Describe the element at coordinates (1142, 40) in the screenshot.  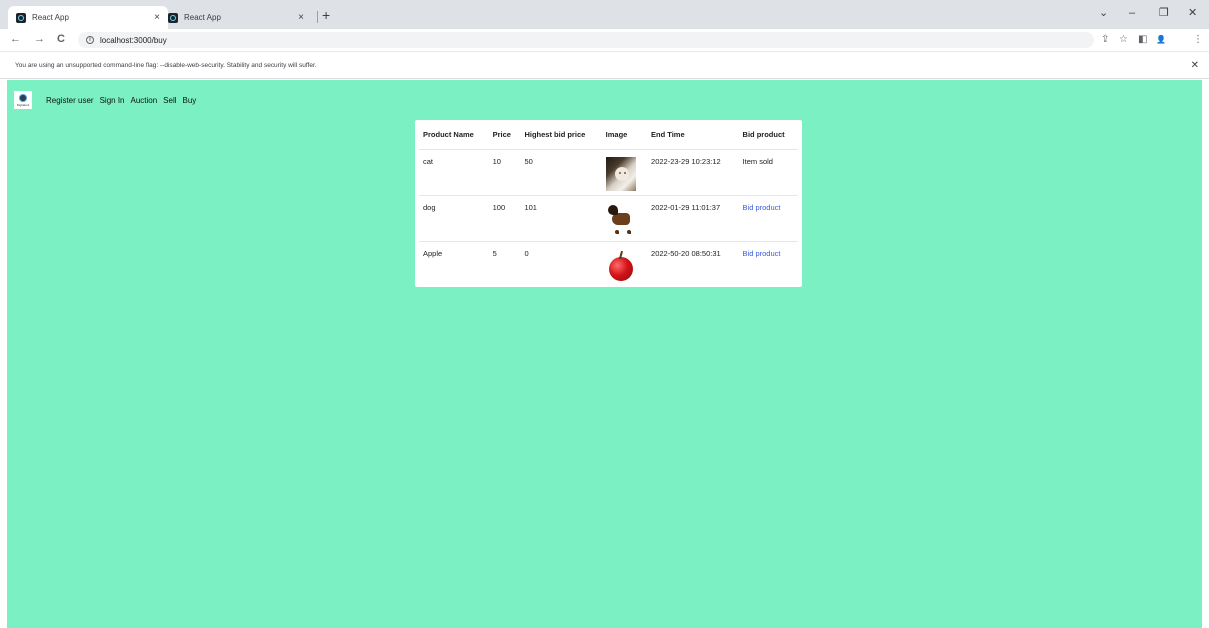
I see `side-panel-icon: ◧` at that location.